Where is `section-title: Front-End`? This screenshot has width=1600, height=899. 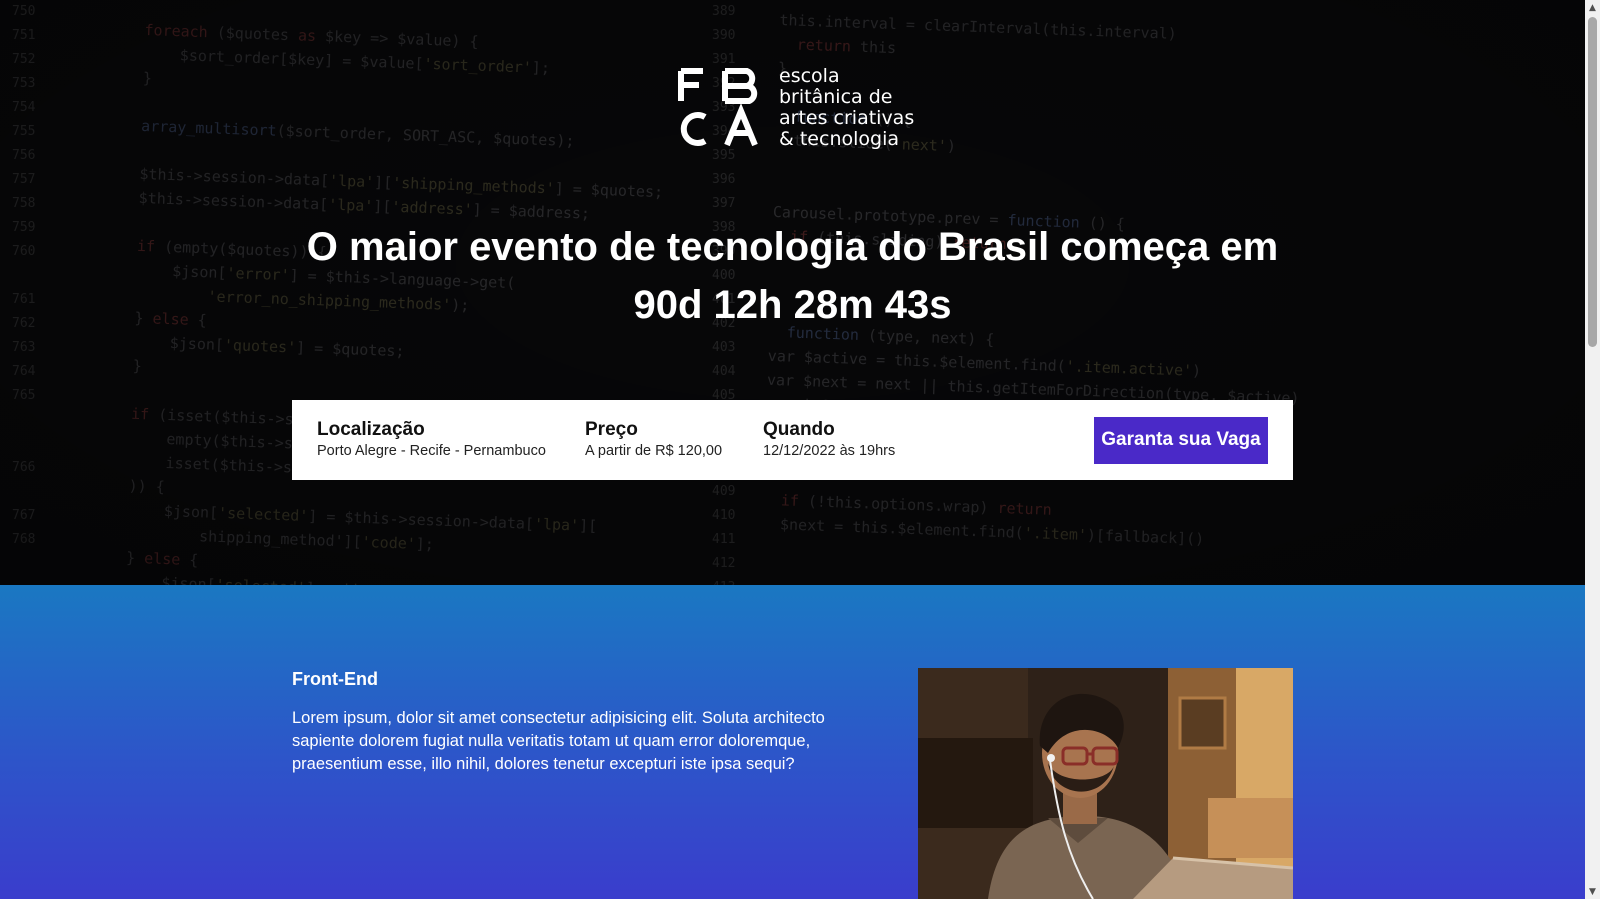 section-title: Front-End is located at coordinates (335, 679).